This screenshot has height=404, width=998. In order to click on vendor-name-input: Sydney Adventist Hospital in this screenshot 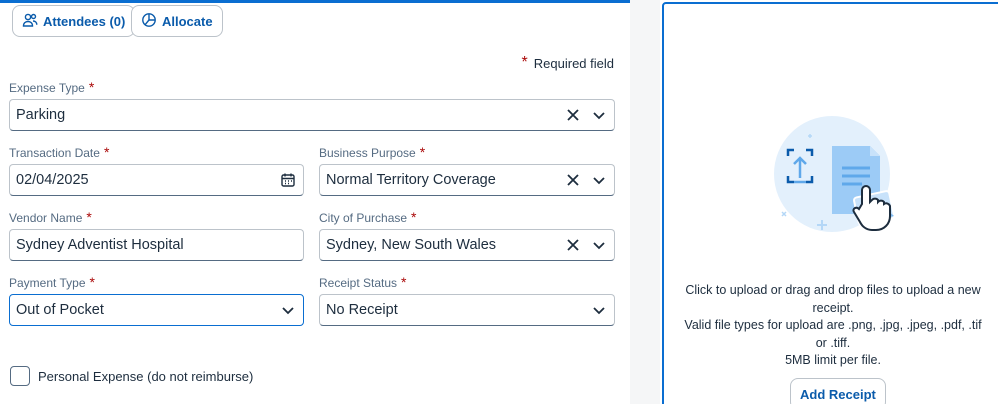, I will do `click(156, 245)`.